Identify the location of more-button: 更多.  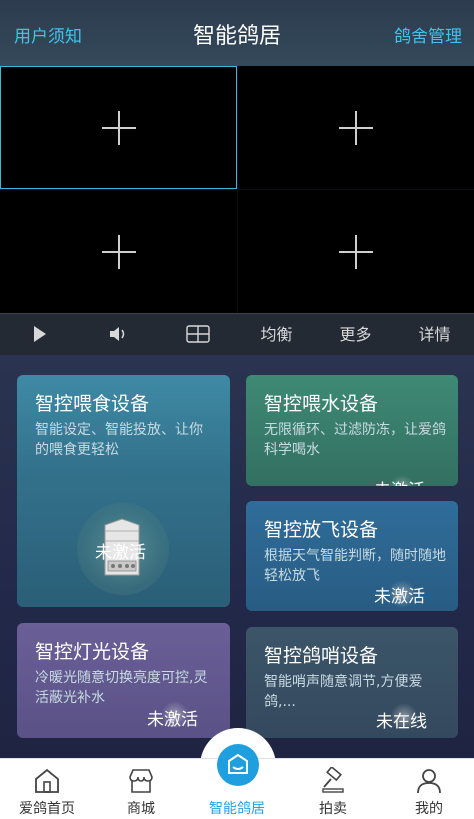
(355, 335).